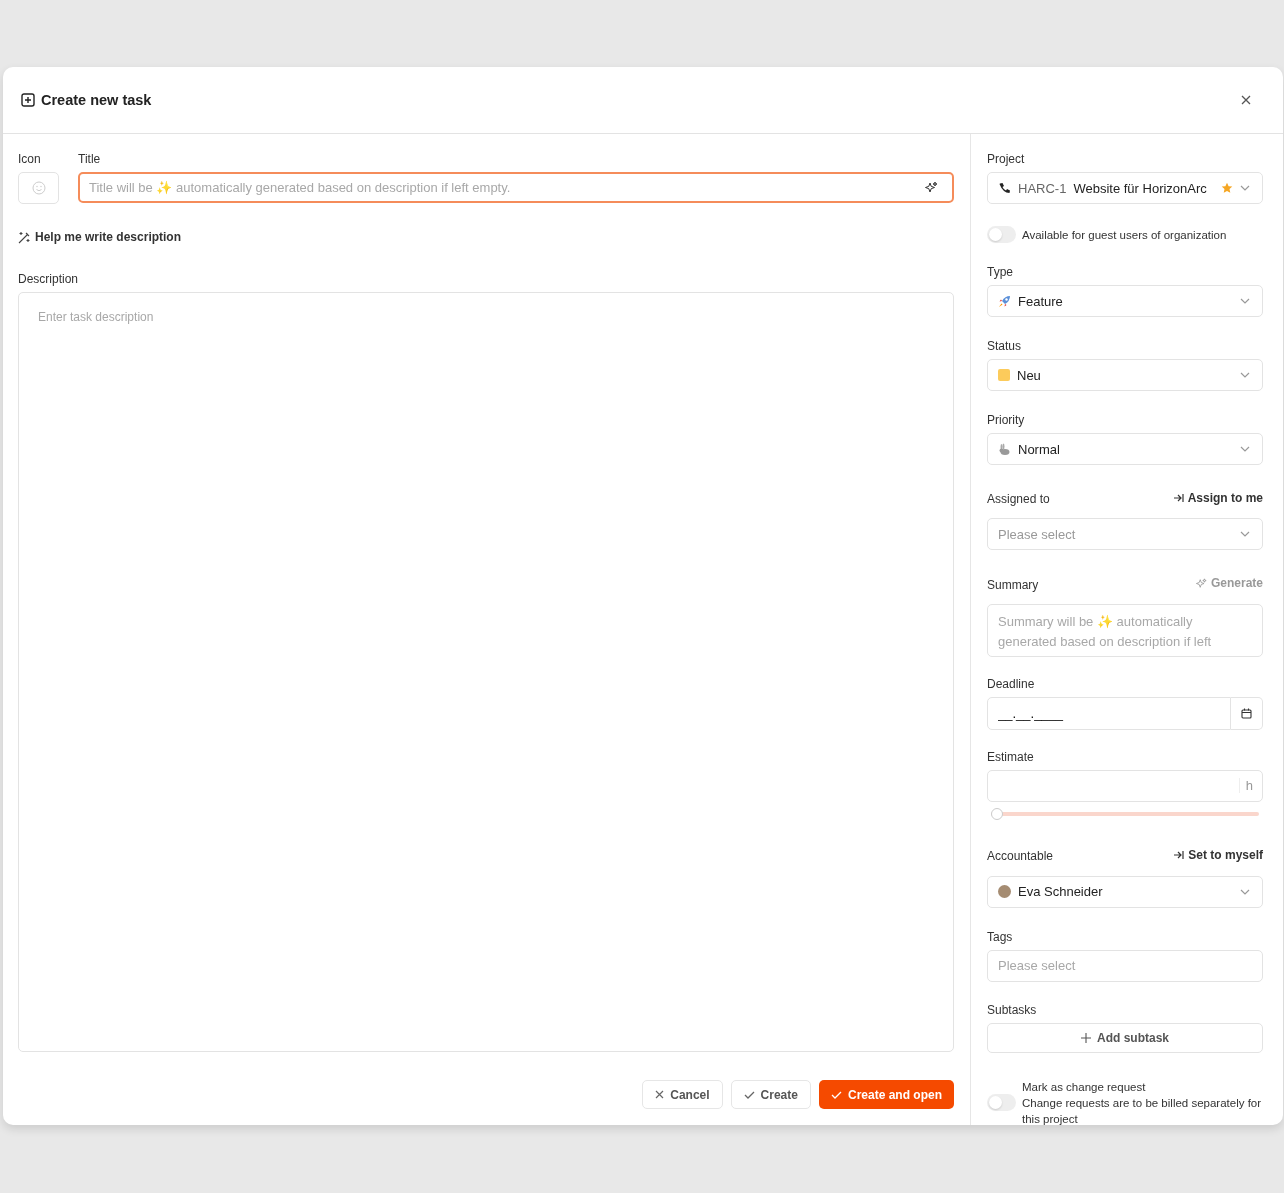 This screenshot has height=1193, width=1284. I want to click on field-label: Priority, so click(1006, 420).